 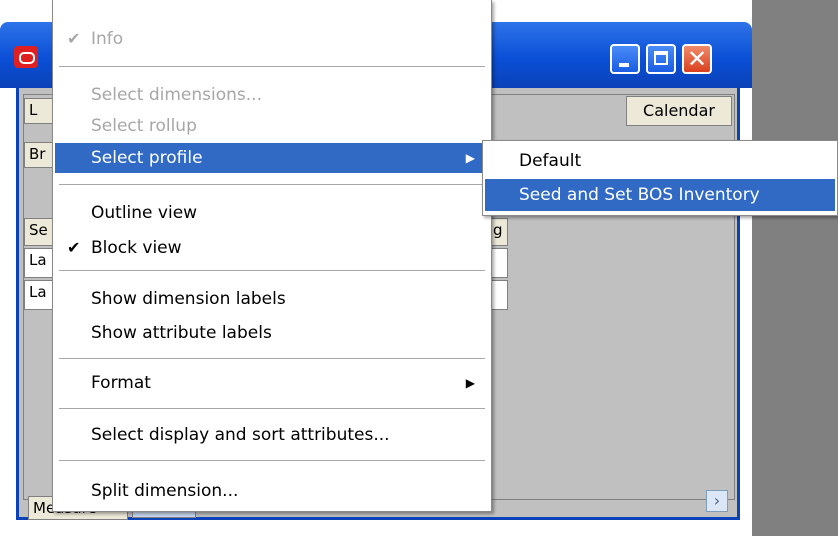 I want to click on menu-item-label: Block view, so click(x=136, y=248).